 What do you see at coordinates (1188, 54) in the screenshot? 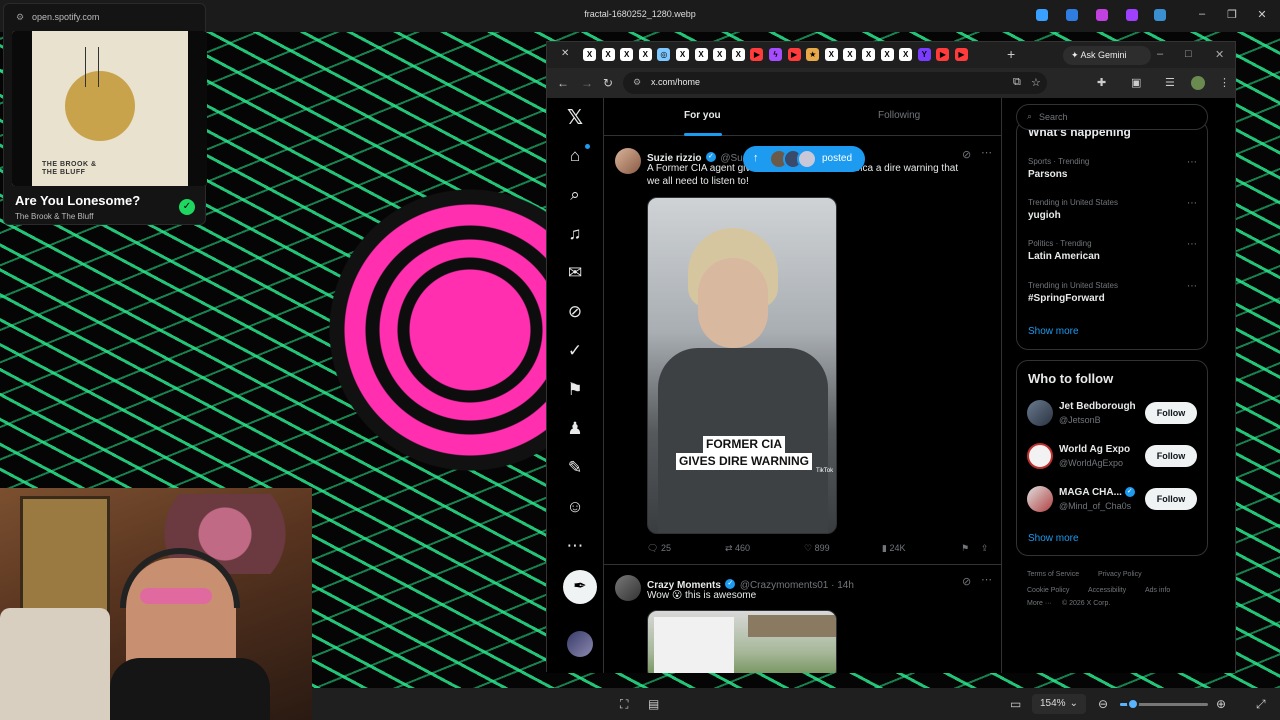
I see `maximize-icon: □` at bounding box center [1188, 54].